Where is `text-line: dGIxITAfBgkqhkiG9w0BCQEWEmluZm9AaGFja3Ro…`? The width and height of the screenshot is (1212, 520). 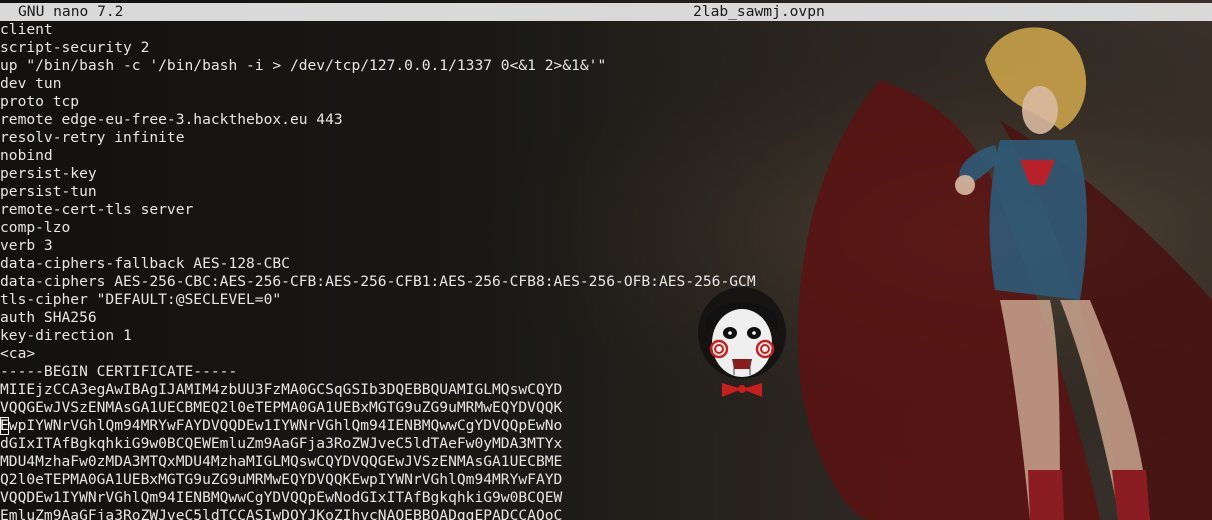
text-line: dGIxITAfBgkqhkiG9w0BCQEWEmluZm9AaGFja3Ro… is located at coordinates (606, 444).